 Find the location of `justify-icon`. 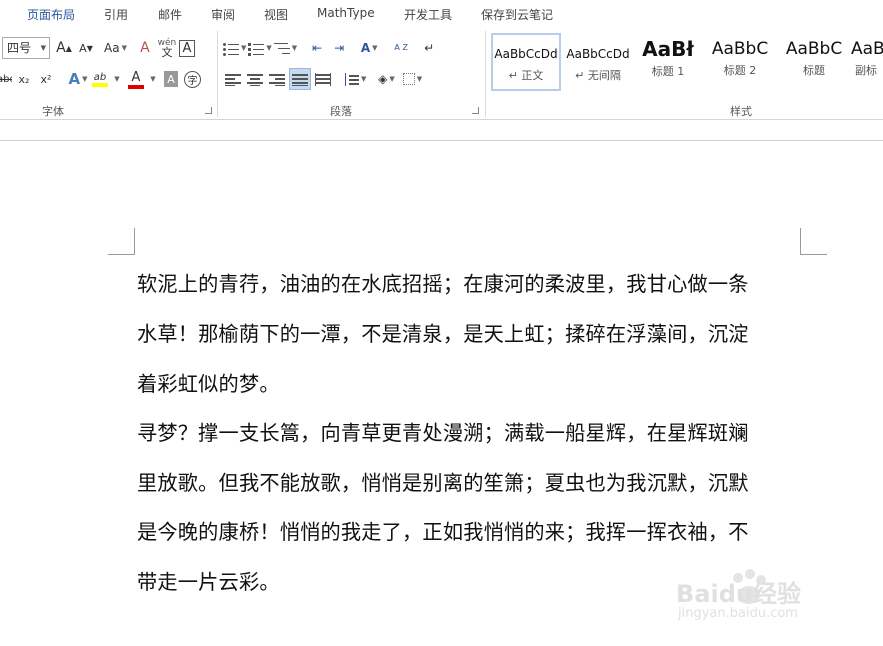

justify-icon is located at coordinates (300, 79).